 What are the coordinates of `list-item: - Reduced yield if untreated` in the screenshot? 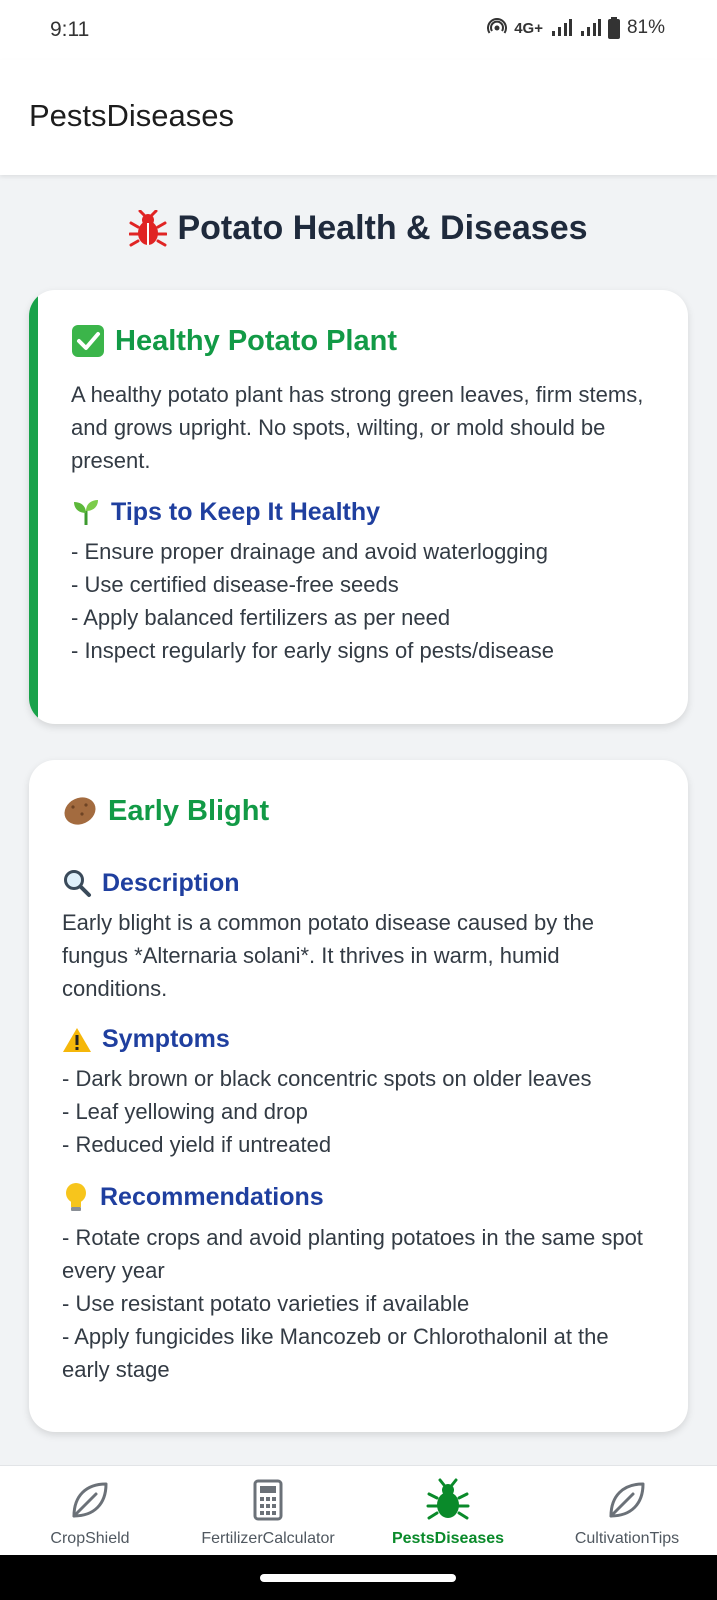 It's located at (197, 1144).